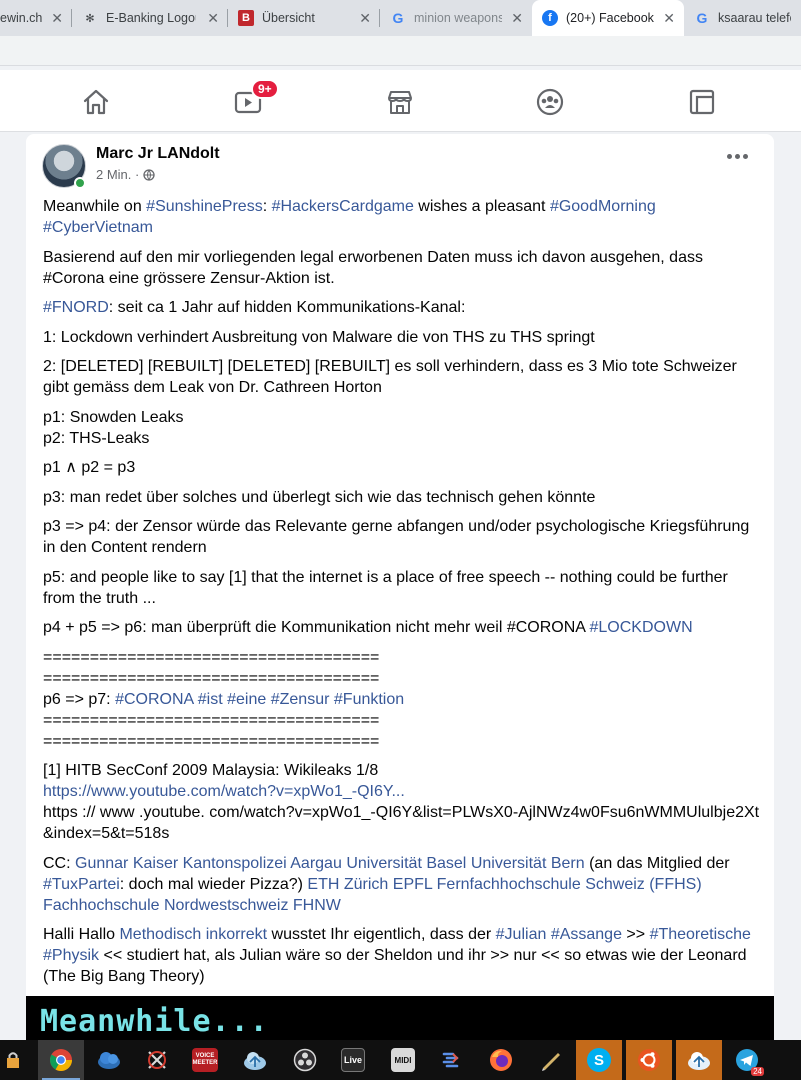  Describe the element at coordinates (126, 863) in the screenshot. I see `mention-link: Gunnar Kaiser` at that location.